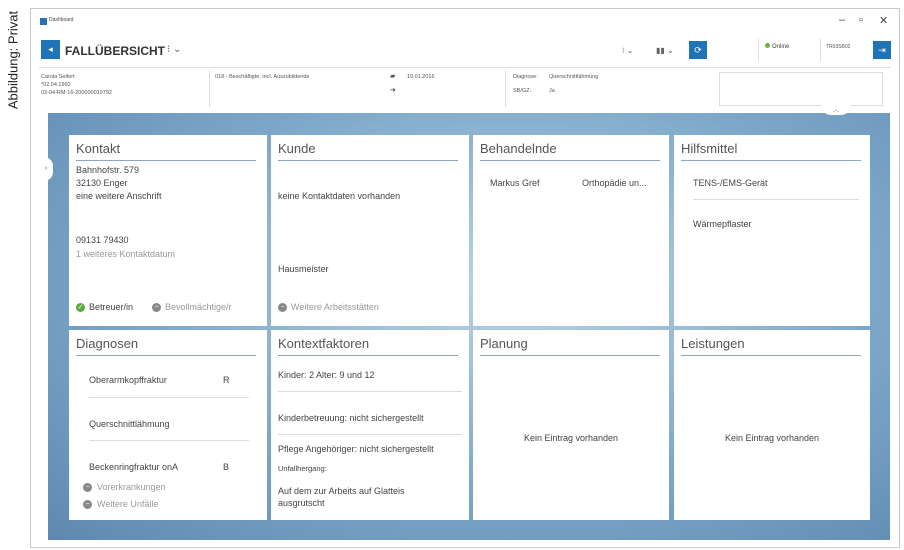 The height and width of the screenshot is (550, 904). I want to click on online-dot-icon, so click(767, 45).